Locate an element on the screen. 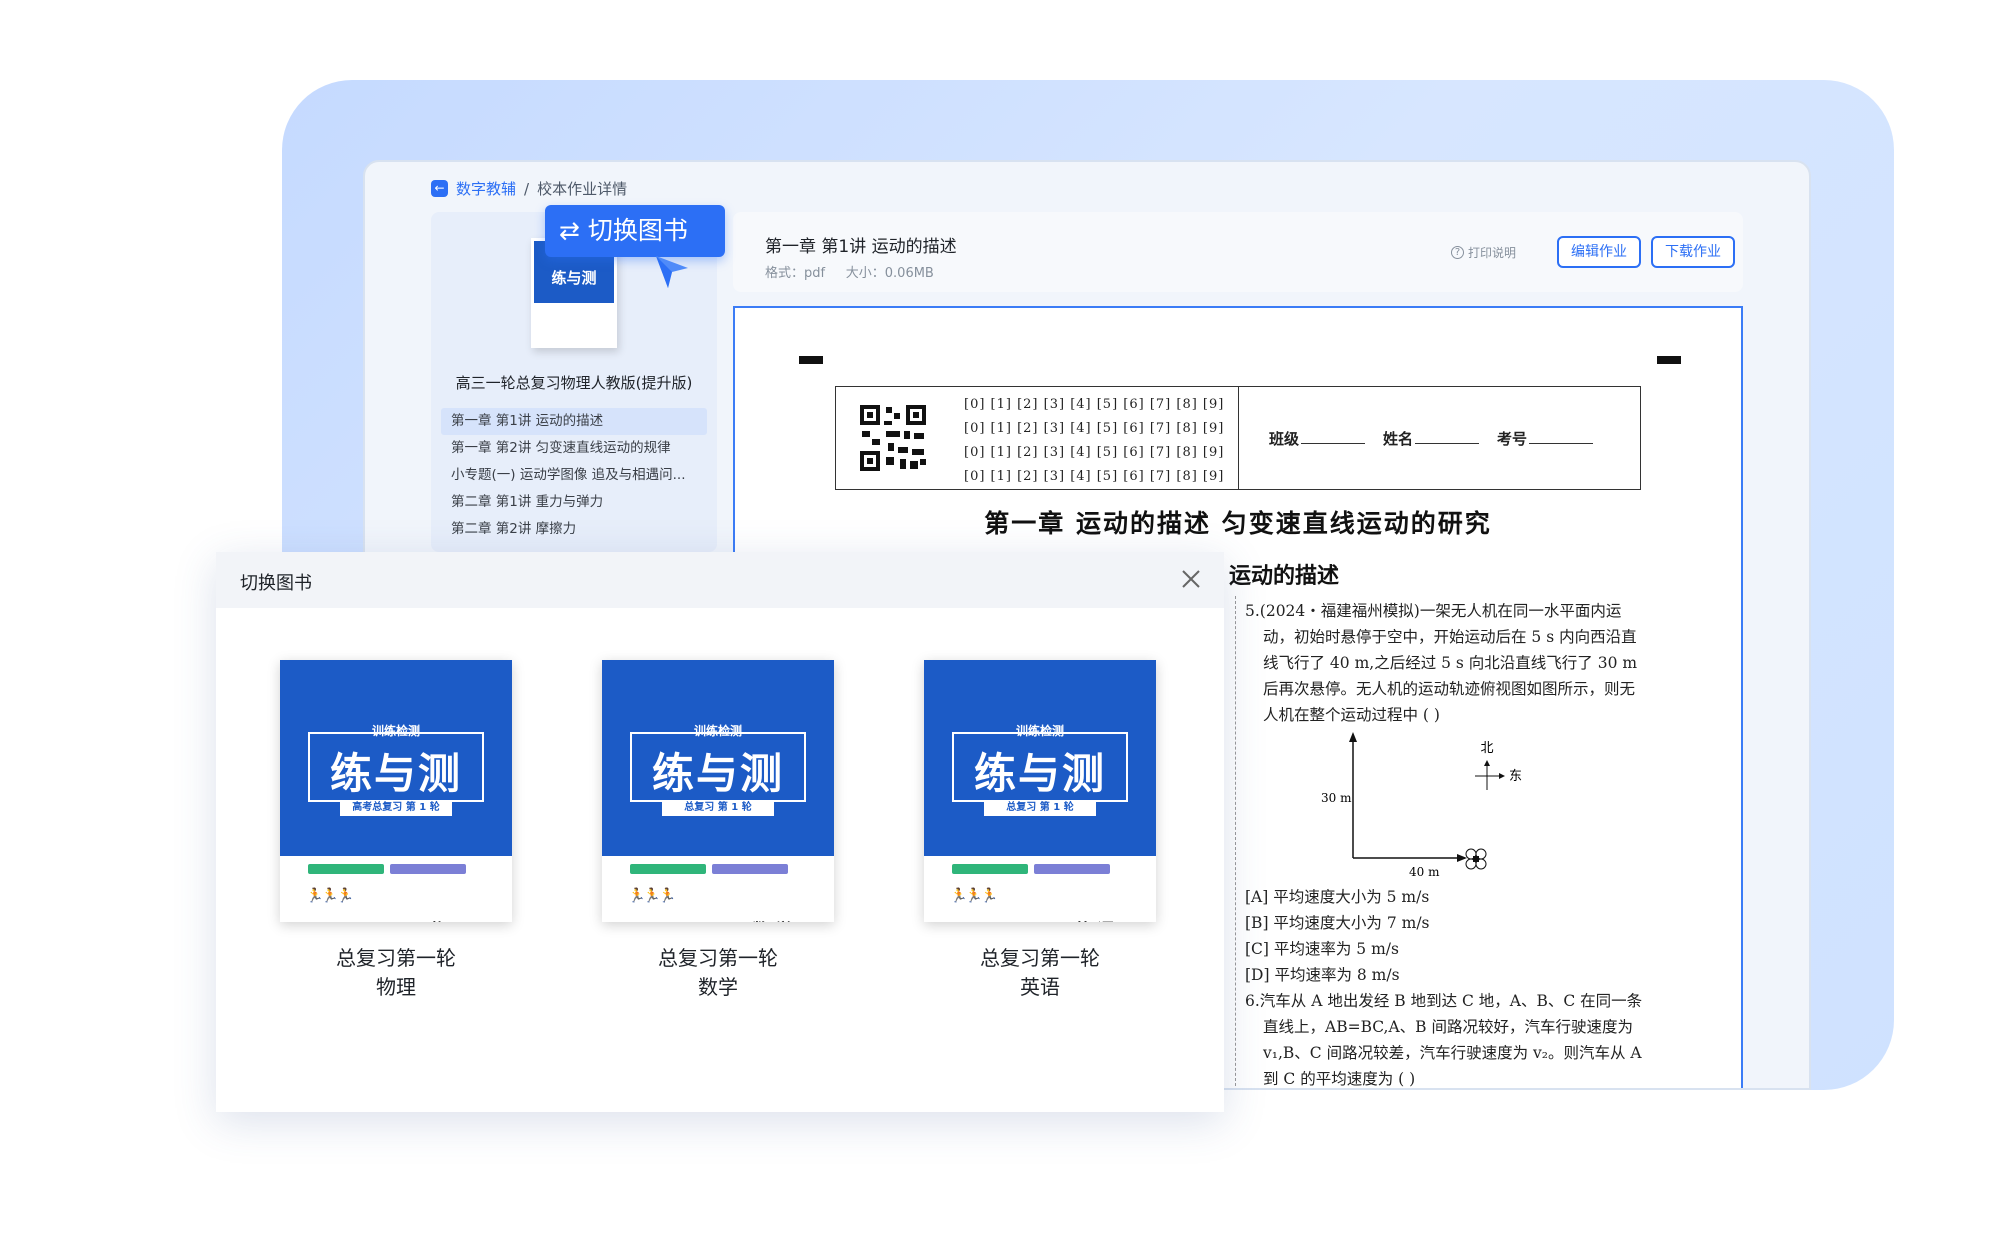 The height and width of the screenshot is (1260, 2000). pointer-cursor-icon is located at coordinates (672, 272).